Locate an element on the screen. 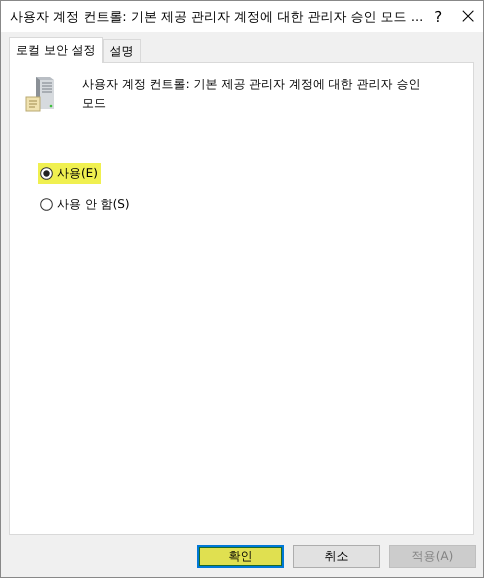 Image resolution: width=484 pixels, height=578 pixels. tab: 로컬 보안 설정 is located at coordinates (56, 50).